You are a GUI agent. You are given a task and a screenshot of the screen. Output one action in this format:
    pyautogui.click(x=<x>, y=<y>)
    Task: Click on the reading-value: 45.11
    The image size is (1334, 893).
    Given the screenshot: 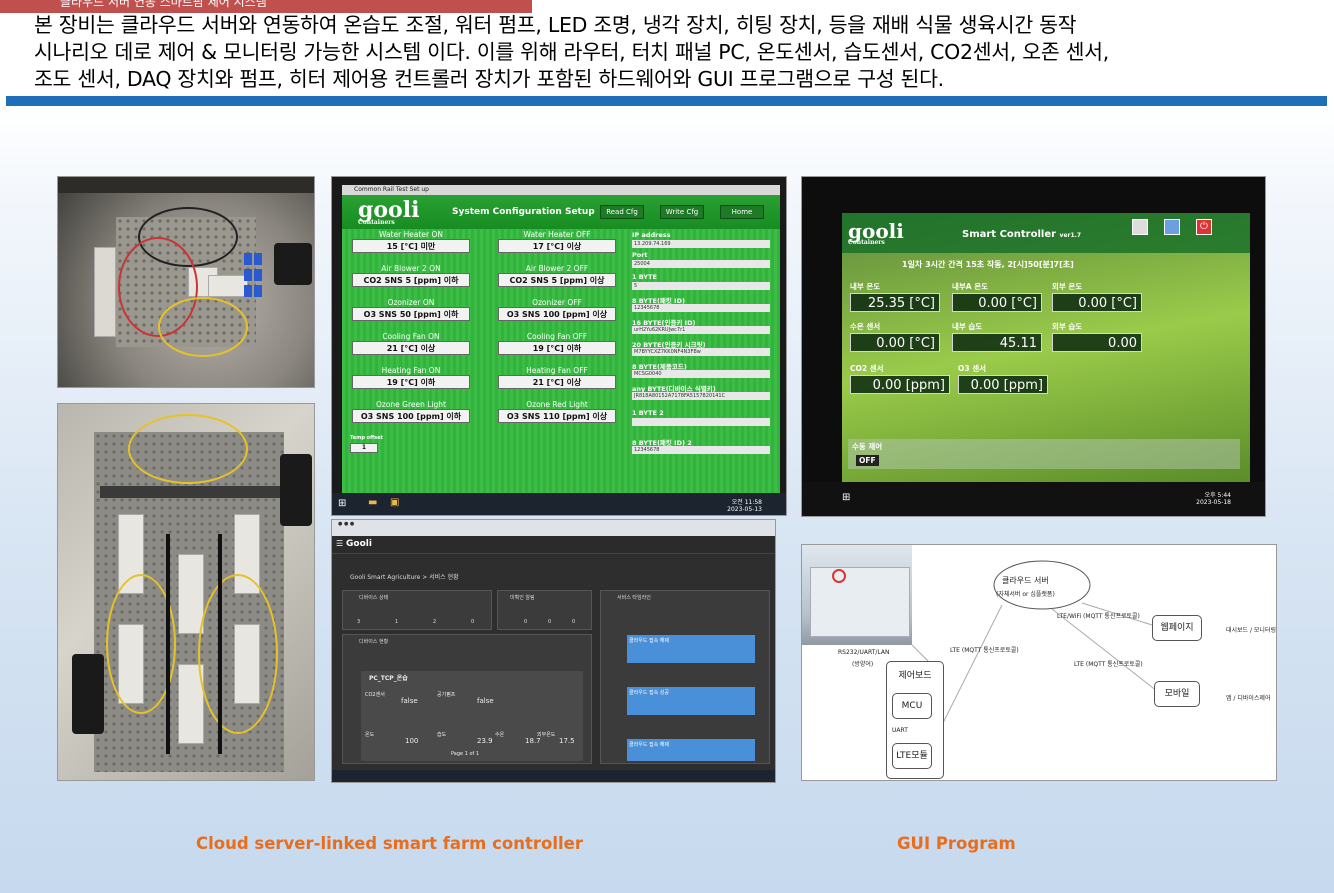 What is the action you would take?
    pyautogui.click(x=997, y=342)
    